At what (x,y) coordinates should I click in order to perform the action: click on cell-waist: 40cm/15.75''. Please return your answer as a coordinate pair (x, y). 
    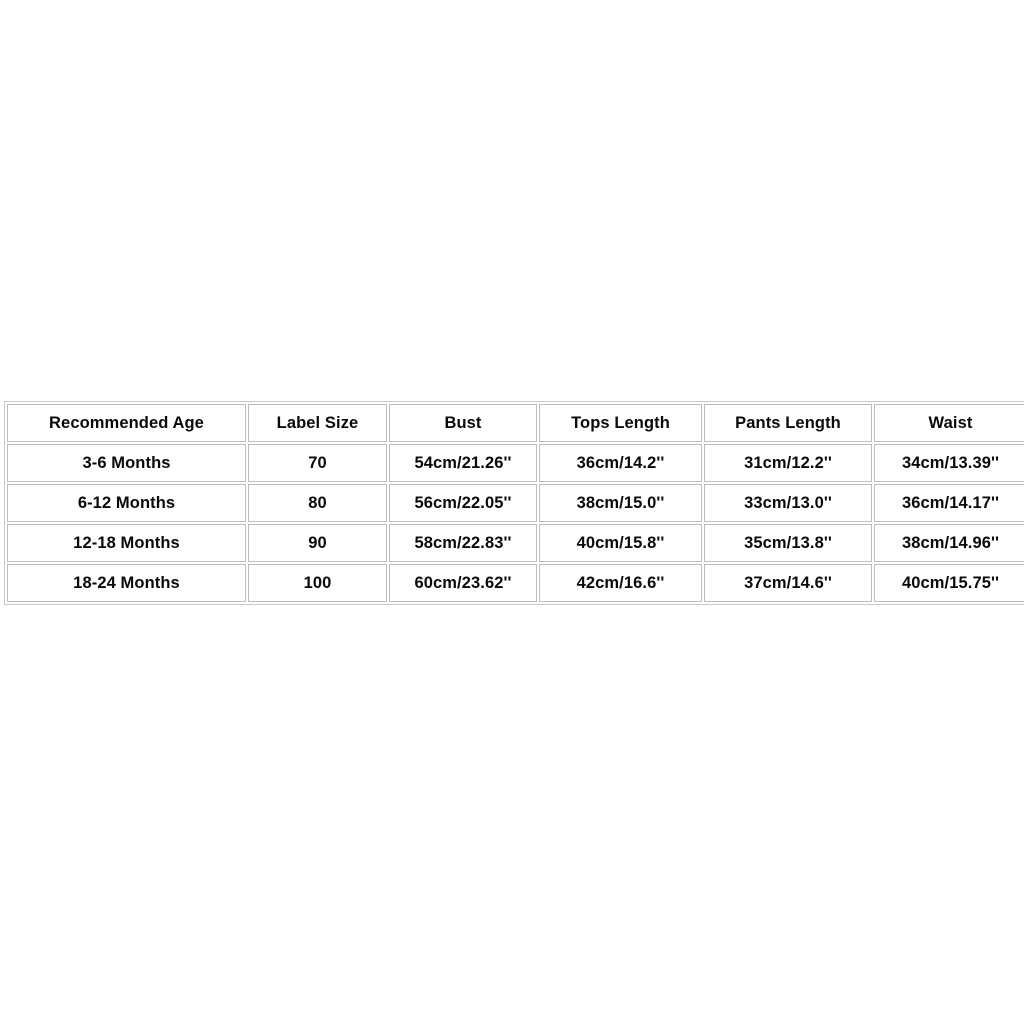
    Looking at the image, I should click on (949, 583).